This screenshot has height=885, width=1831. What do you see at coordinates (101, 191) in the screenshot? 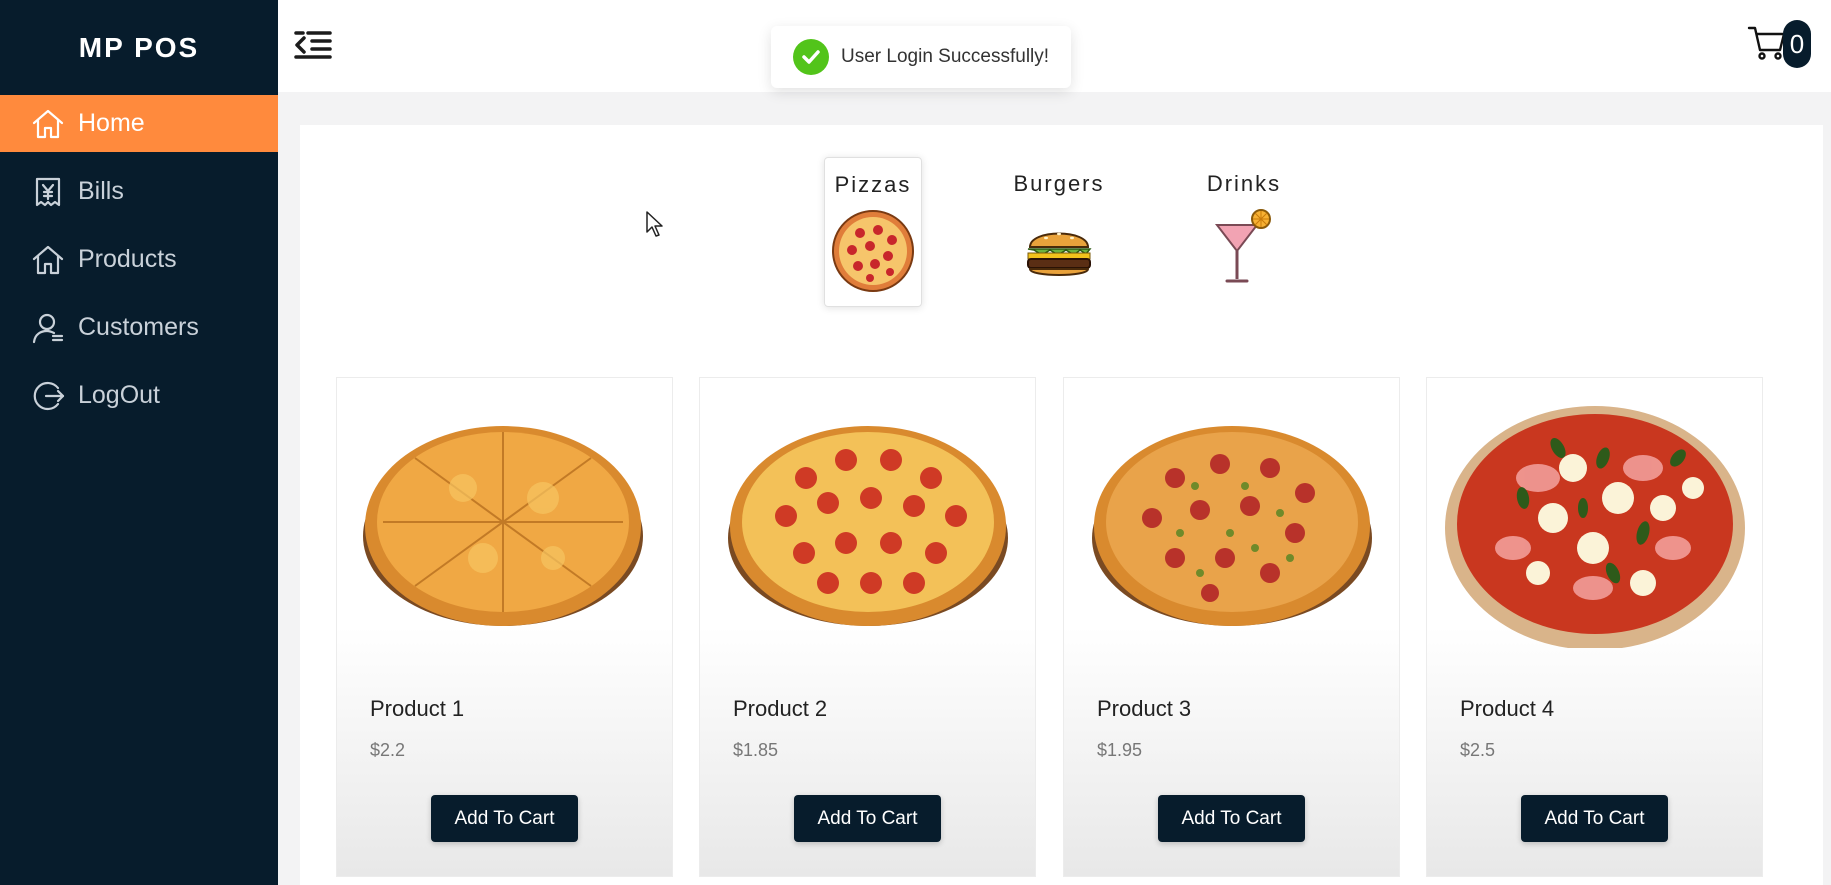
I see `sidebar-item-label: Bills` at bounding box center [101, 191].